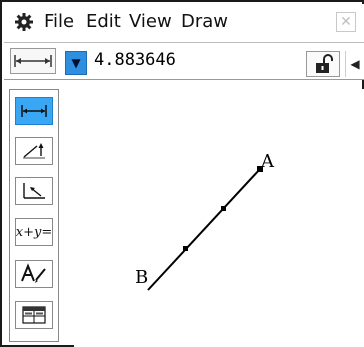 This screenshot has height=347, width=364. What do you see at coordinates (354, 64) in the screenshot?
I see `scroll-left-icon: ◀` at bounding box center [354, 64].